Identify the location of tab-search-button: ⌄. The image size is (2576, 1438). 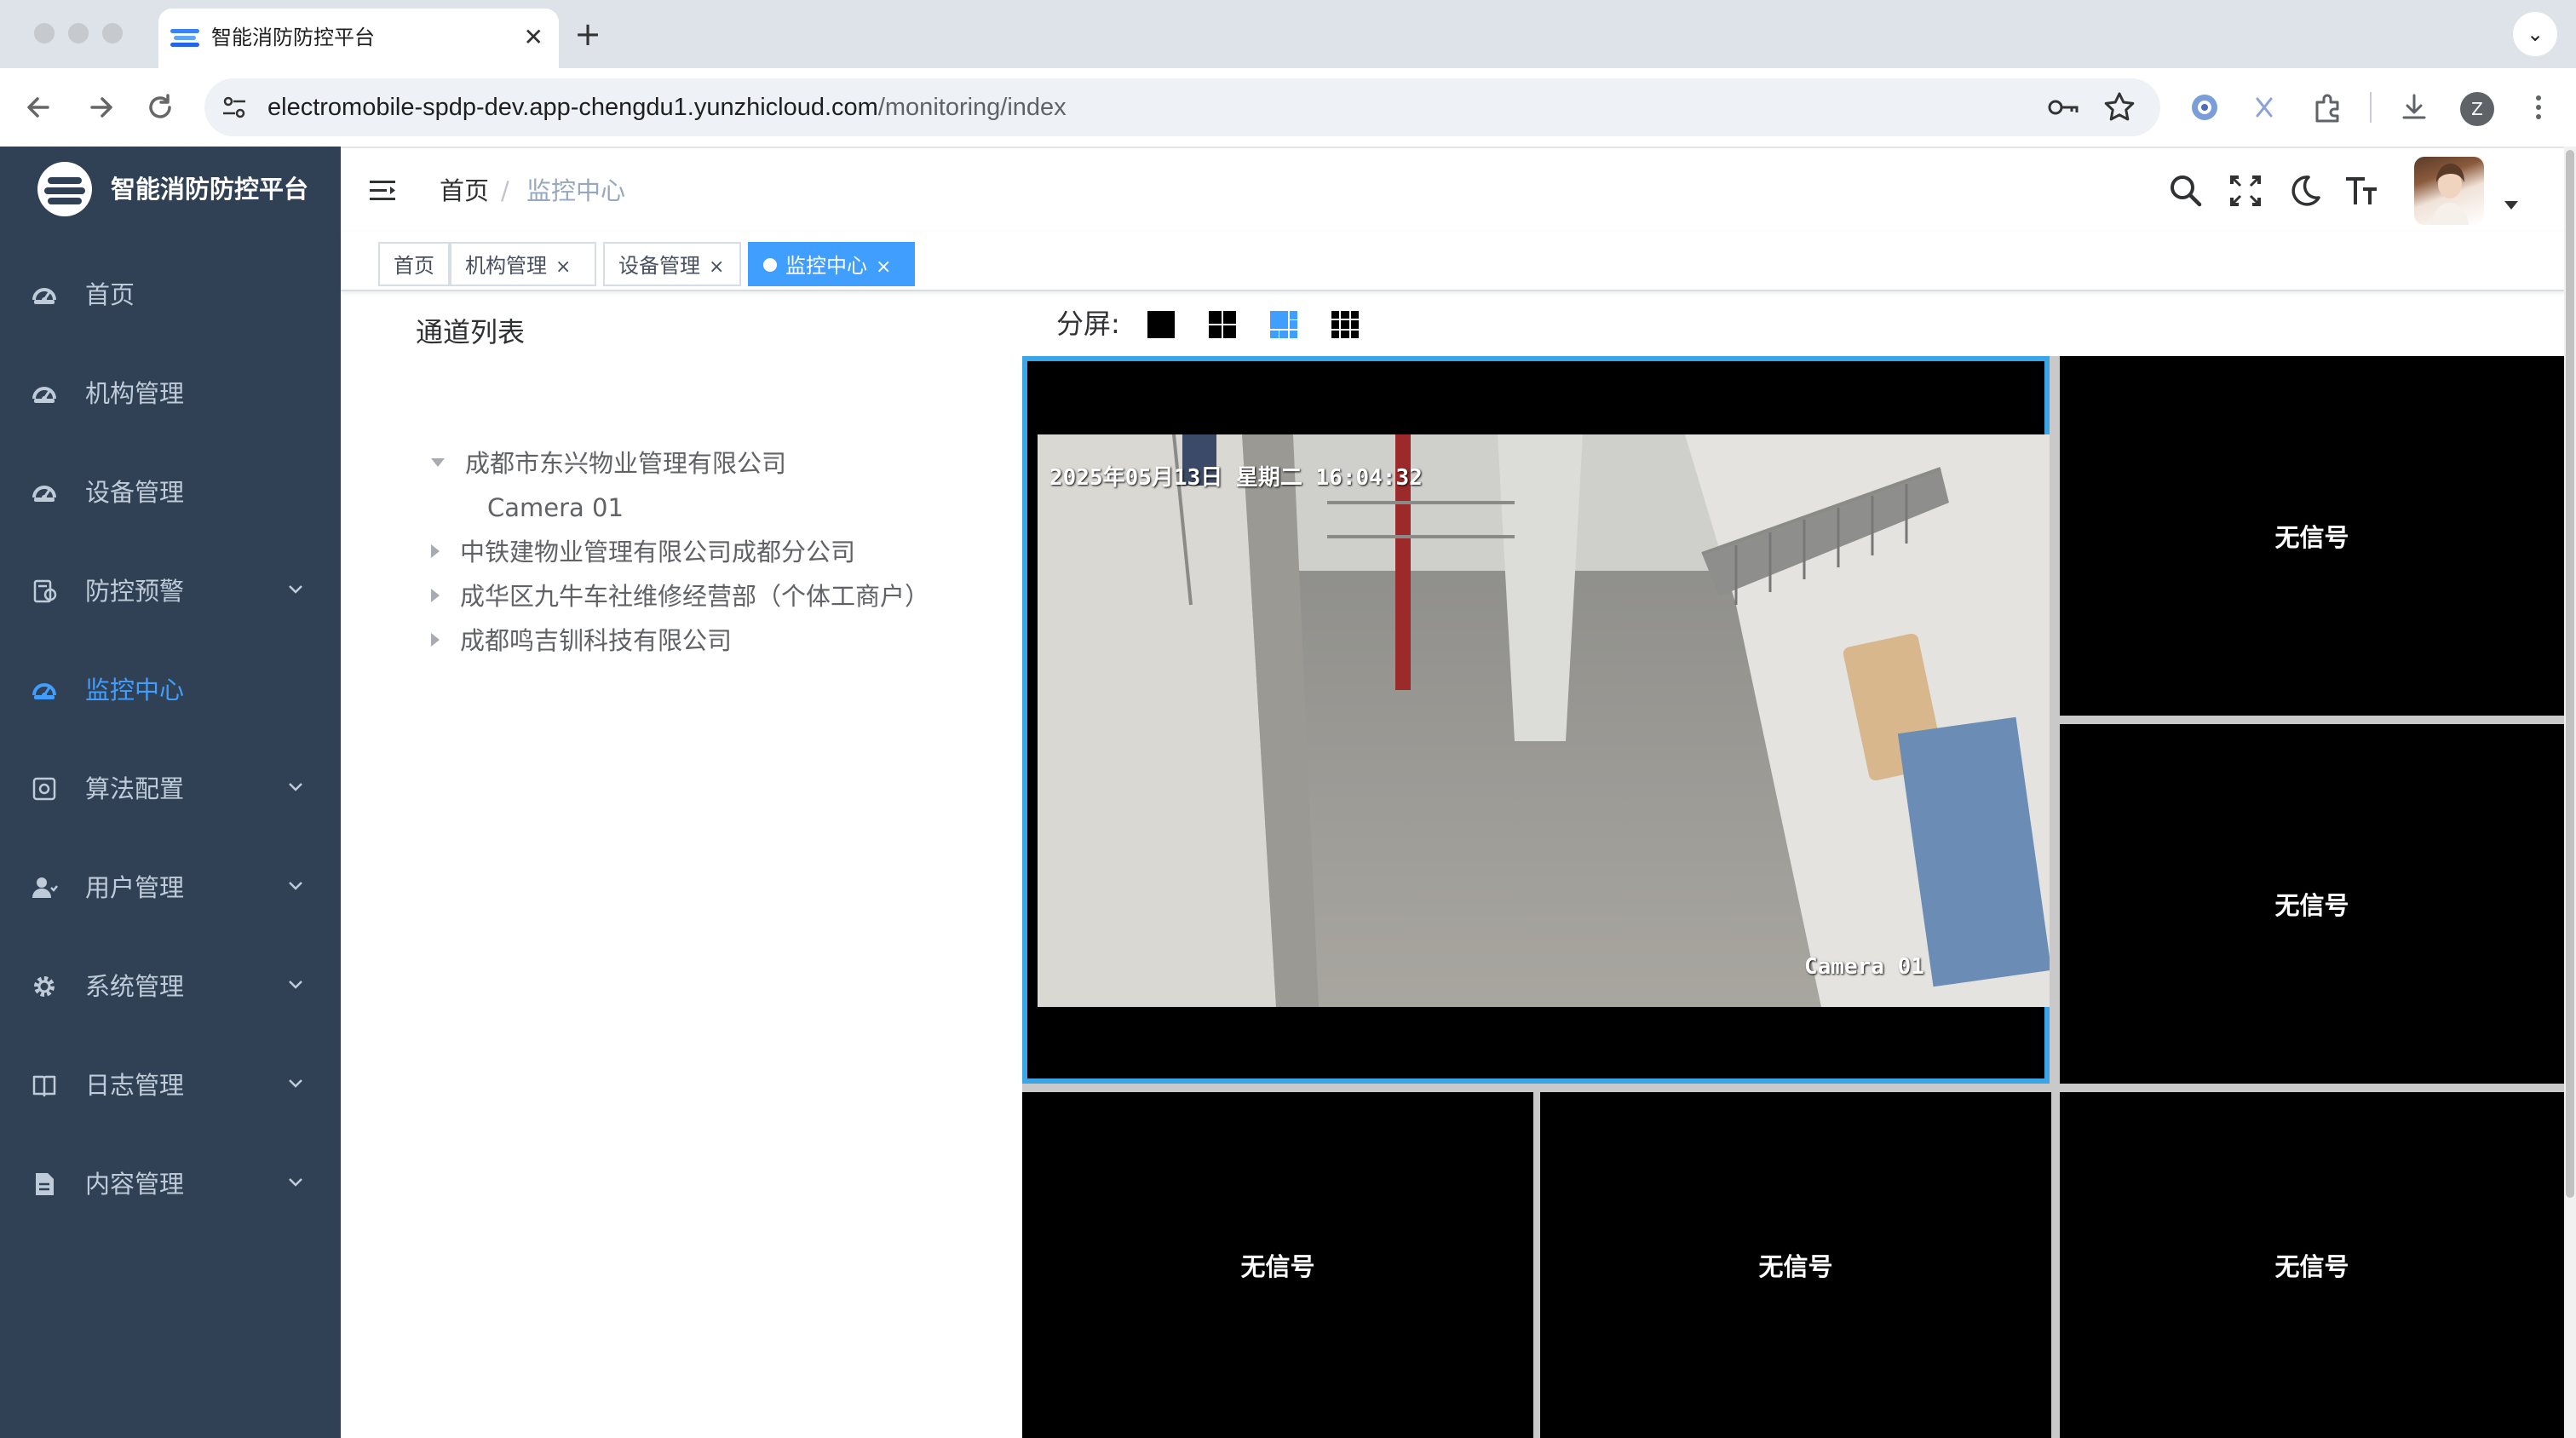
(2535, 34).